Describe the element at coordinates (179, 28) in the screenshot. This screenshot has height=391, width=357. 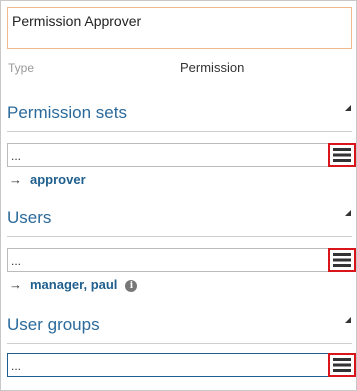
I see `title-field: Permission Approver` at that location.